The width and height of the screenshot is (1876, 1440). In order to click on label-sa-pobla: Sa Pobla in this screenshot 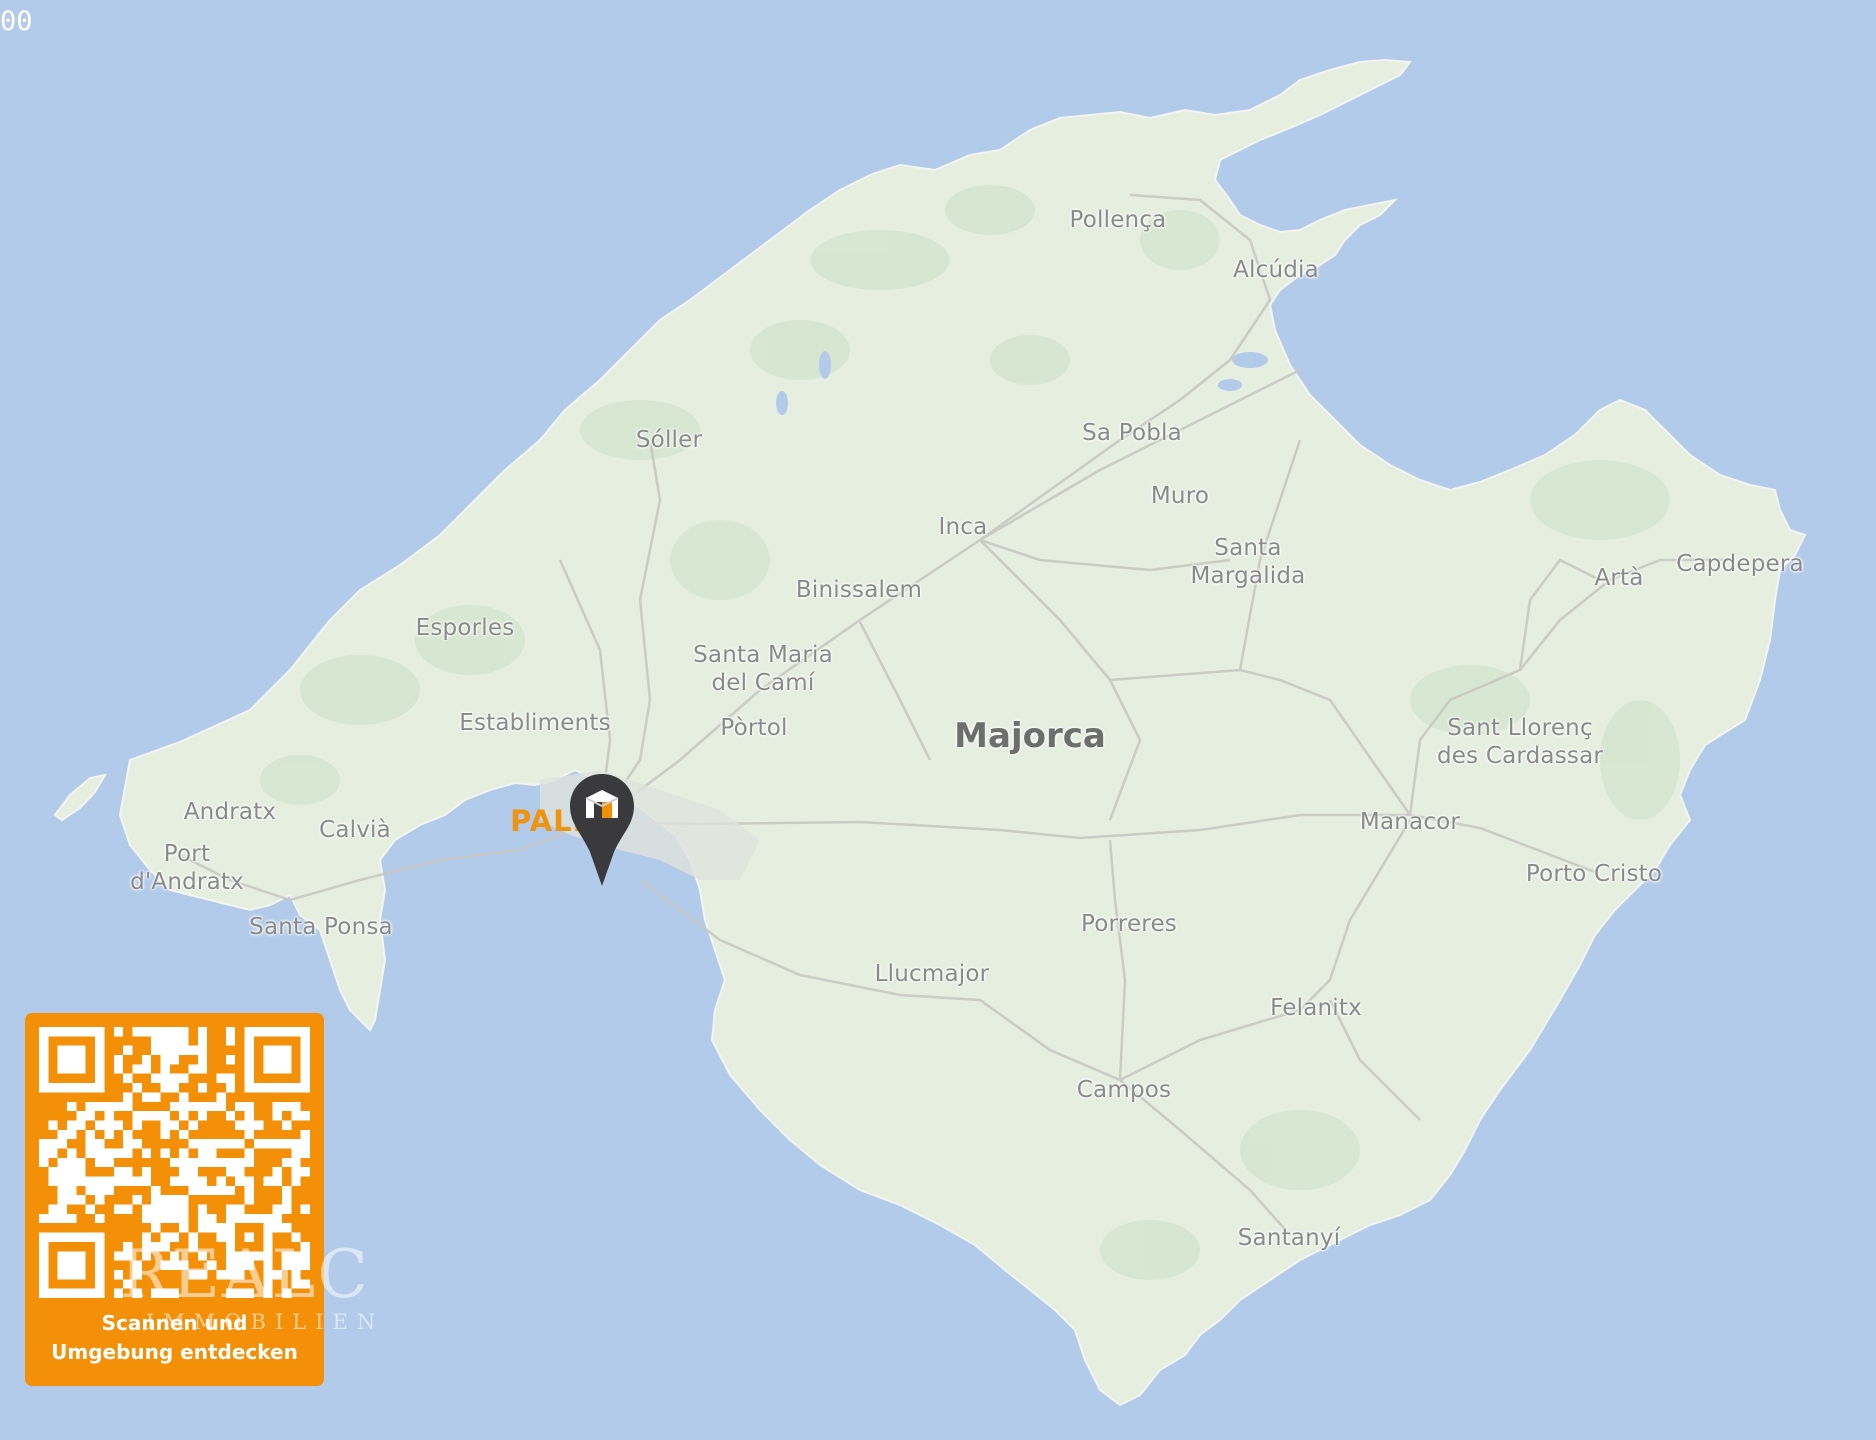, I will do `click(1132, 433)`.